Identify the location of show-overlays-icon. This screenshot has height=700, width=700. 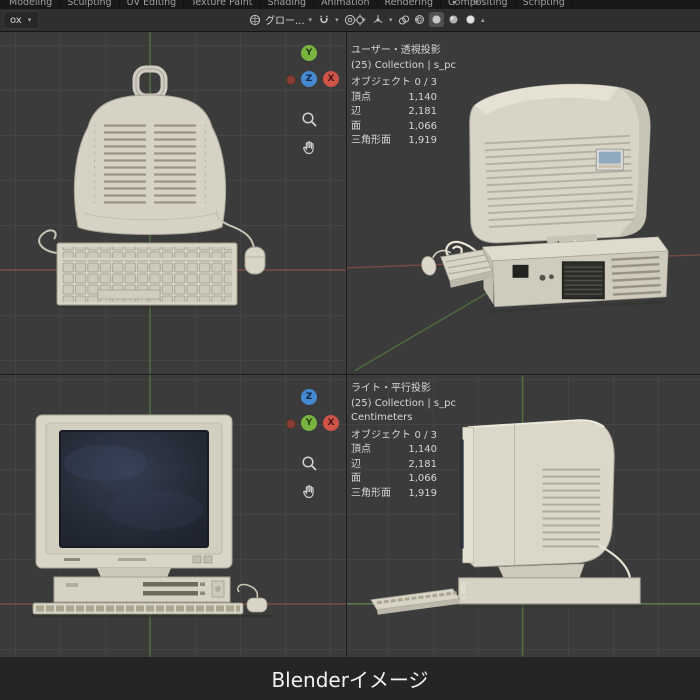
(404, 19).